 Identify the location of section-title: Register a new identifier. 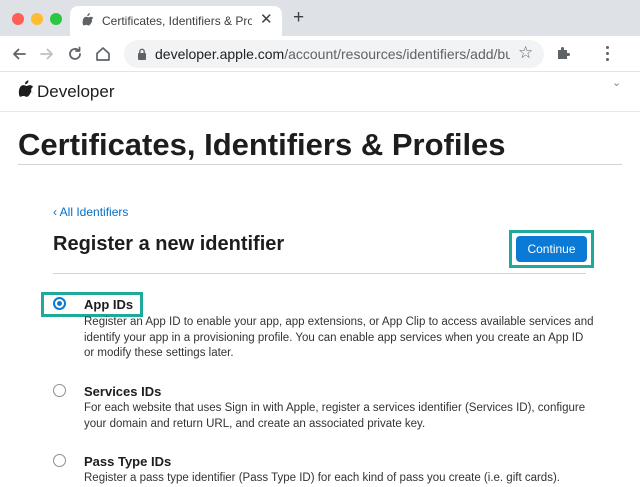
(169, 244).